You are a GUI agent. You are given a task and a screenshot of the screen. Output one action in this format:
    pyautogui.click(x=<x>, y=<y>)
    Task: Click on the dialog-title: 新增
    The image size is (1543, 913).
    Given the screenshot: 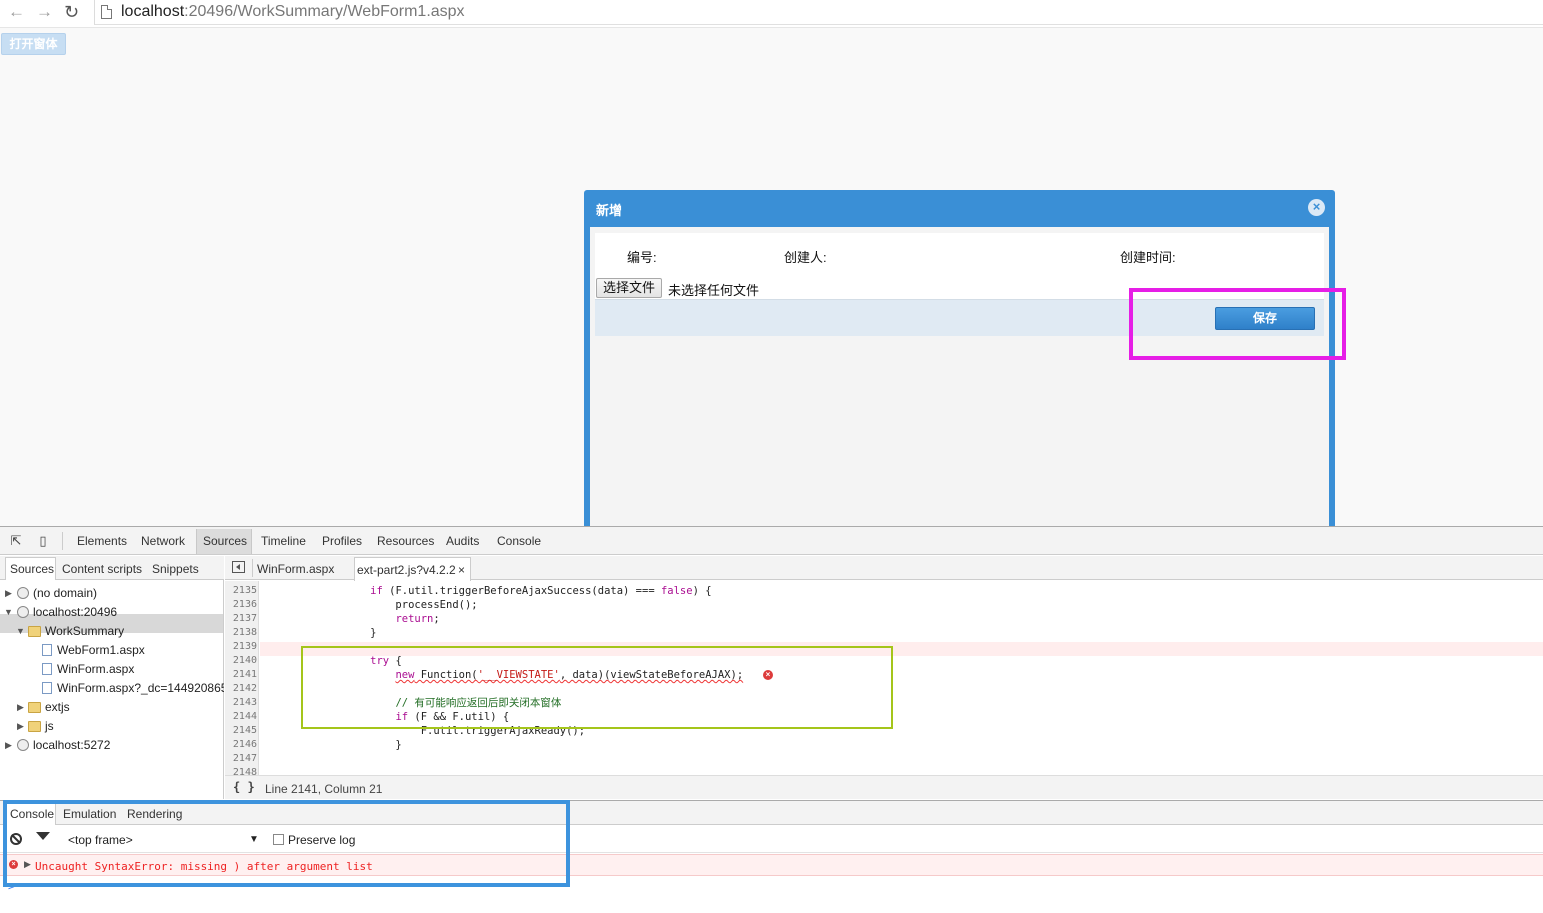 What is the action you would take?
    pyautogui.click(x=609, y=210)
    